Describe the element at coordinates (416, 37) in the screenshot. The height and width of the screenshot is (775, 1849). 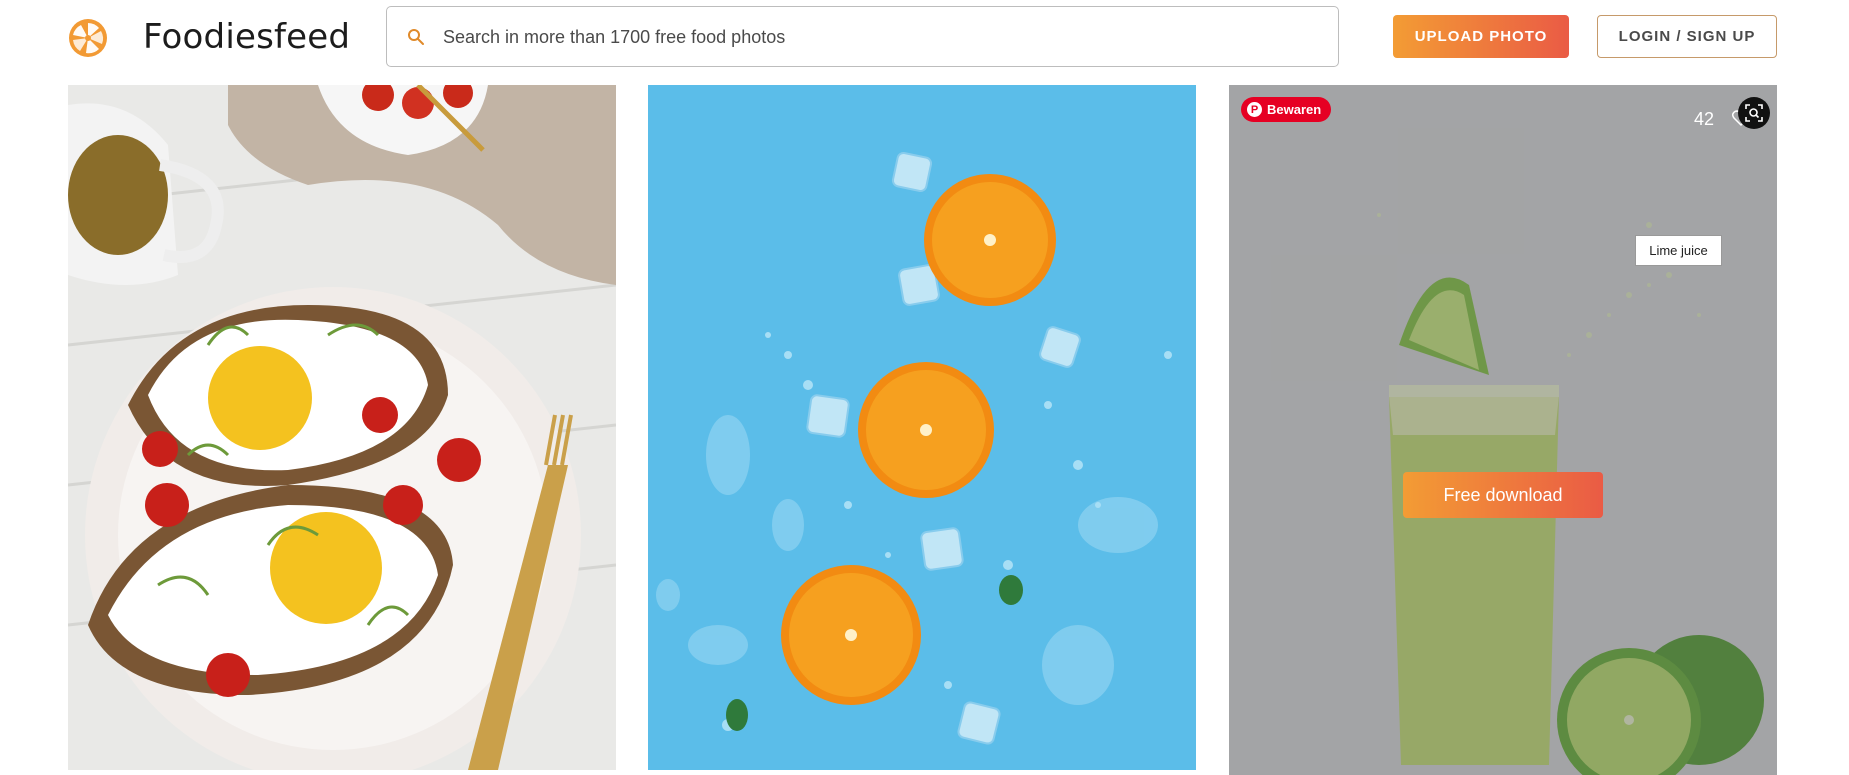
I see `search-icon` at that location.